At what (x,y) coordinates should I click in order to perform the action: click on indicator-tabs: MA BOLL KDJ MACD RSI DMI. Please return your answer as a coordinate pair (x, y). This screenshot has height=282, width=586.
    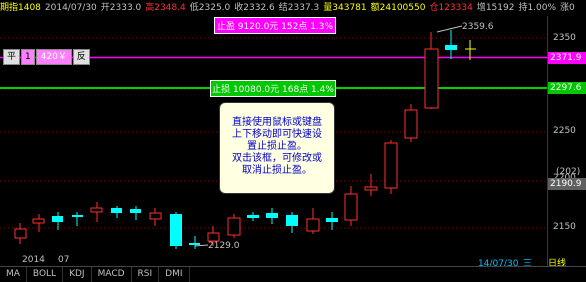
    Looking at the image, I should click on (293, 274).